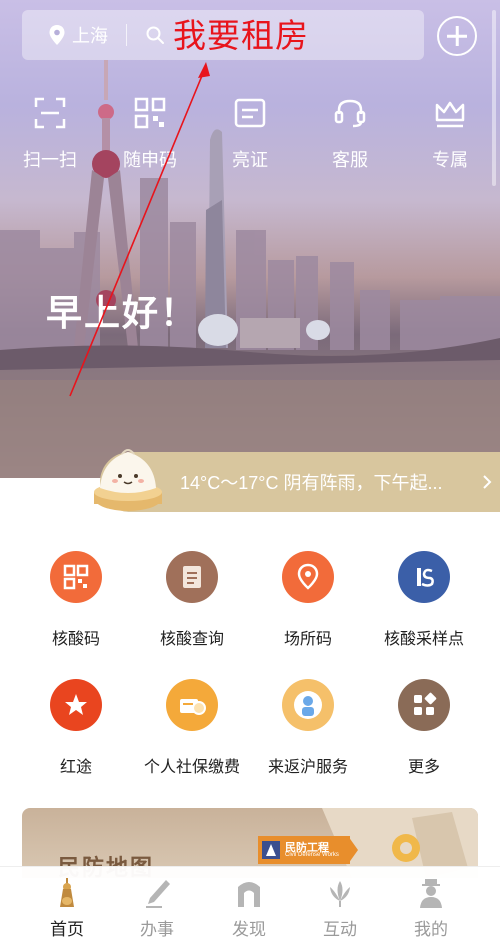 This screenshot has width=500, height=943. Describe the element at coordinates (340, 908) in the screenshot. I see `tab-interact: 互动` at that location.